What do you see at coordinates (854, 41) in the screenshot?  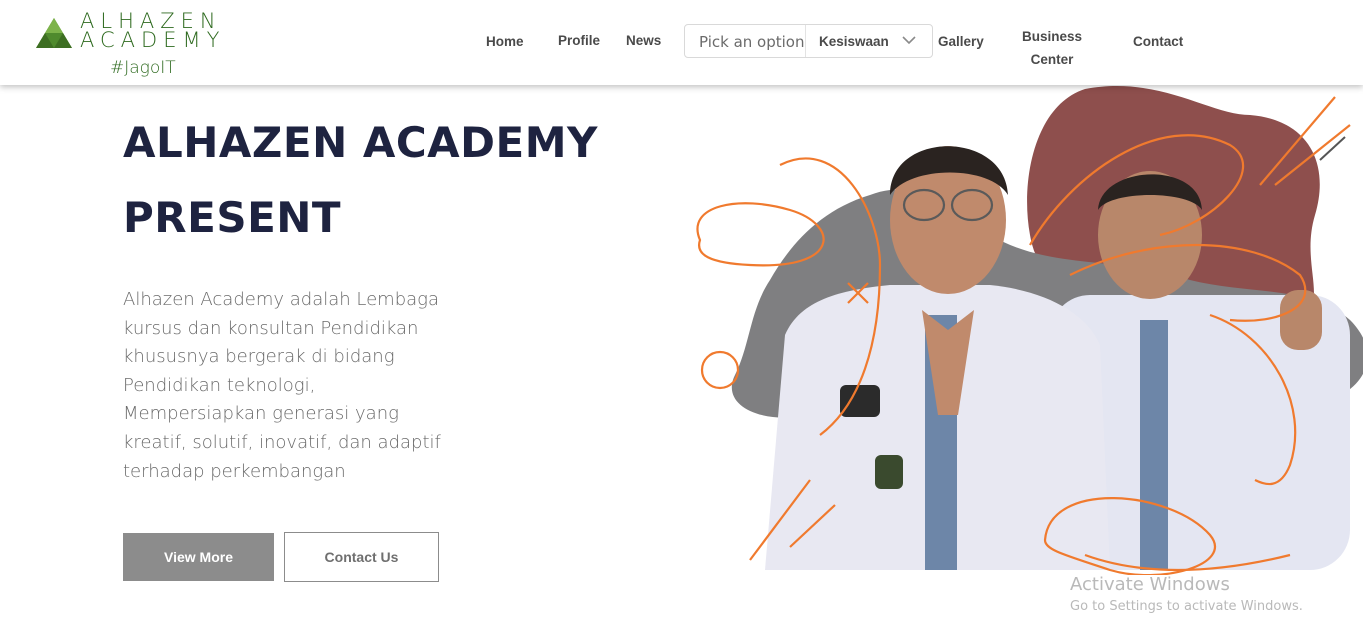 I see `select-value: Kesiswaan` at bounding box center [854, 41].